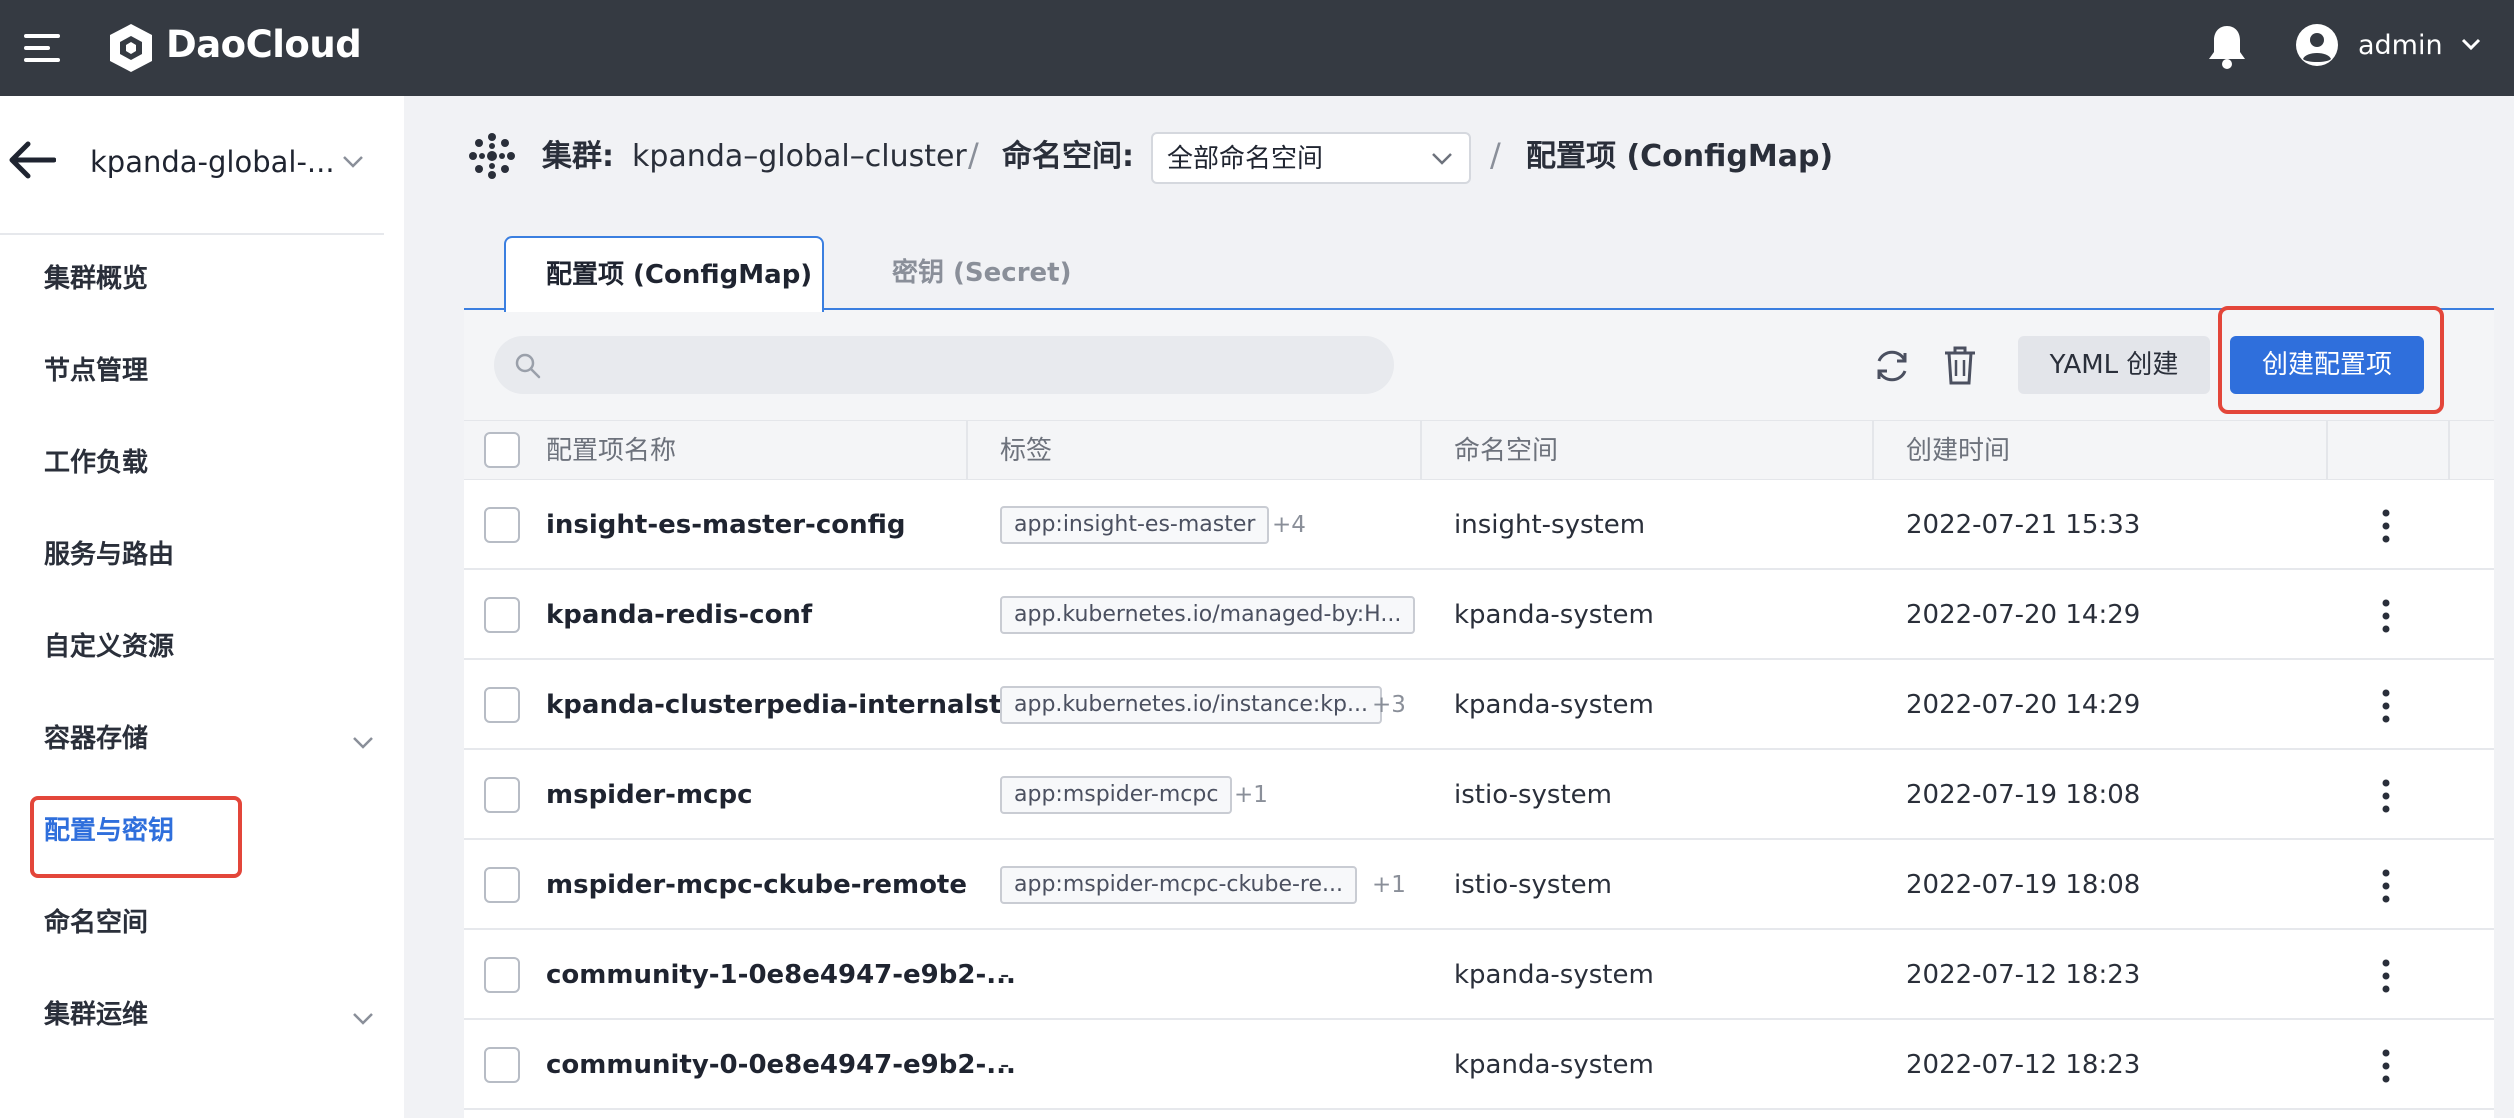  I want to click on back-arrow-icon, so click(32, 160).